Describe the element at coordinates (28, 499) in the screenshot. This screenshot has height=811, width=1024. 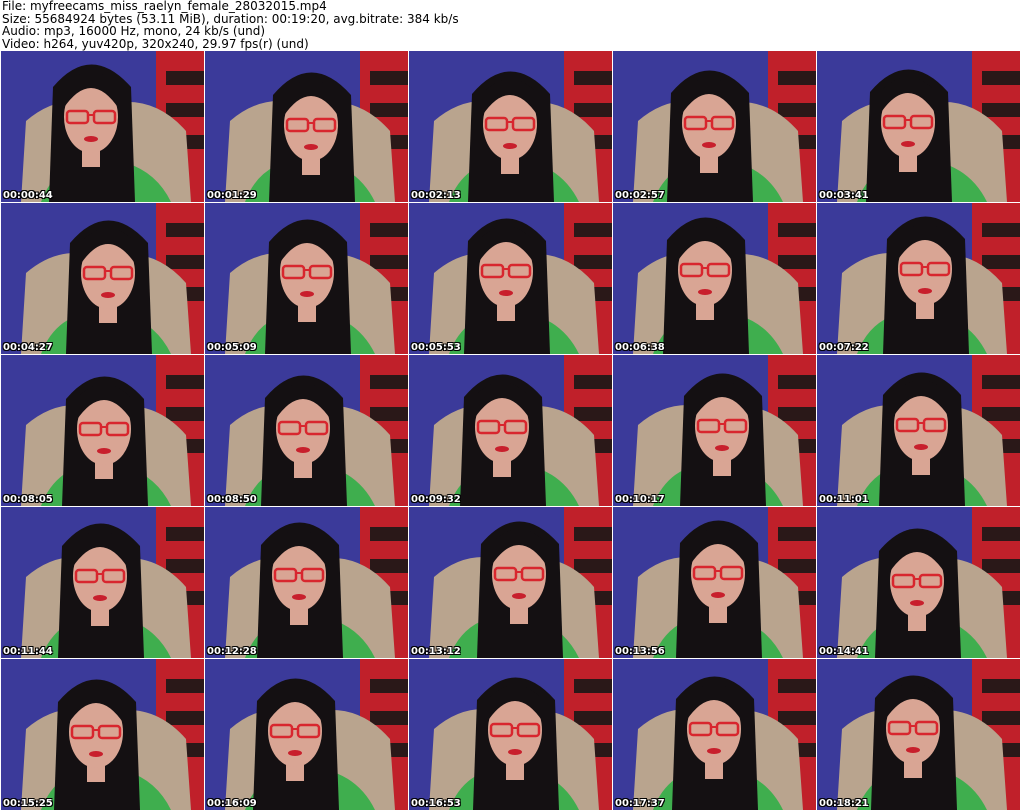
I see `frame-timestamp: 00:08:05` at that location.